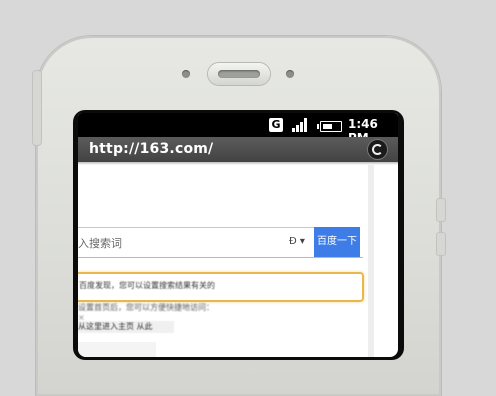  Describe the element at coordinates (151, 149) in the screenshot. I see `url-text: http://163.com/` at that location.